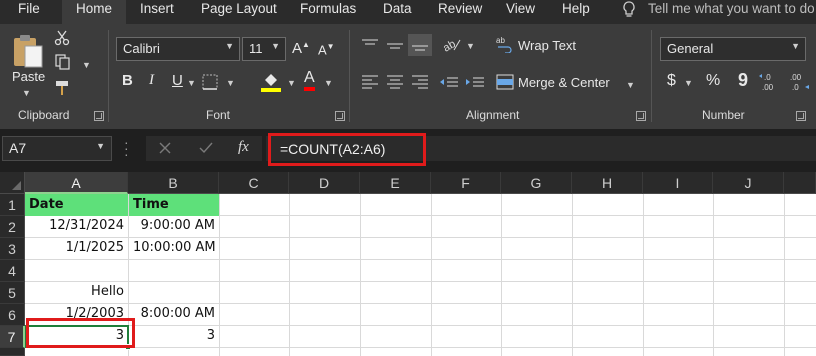 The height and width of the screenshot is (356, 816). I want to click on cell-a1: Date, so click(76, 205).